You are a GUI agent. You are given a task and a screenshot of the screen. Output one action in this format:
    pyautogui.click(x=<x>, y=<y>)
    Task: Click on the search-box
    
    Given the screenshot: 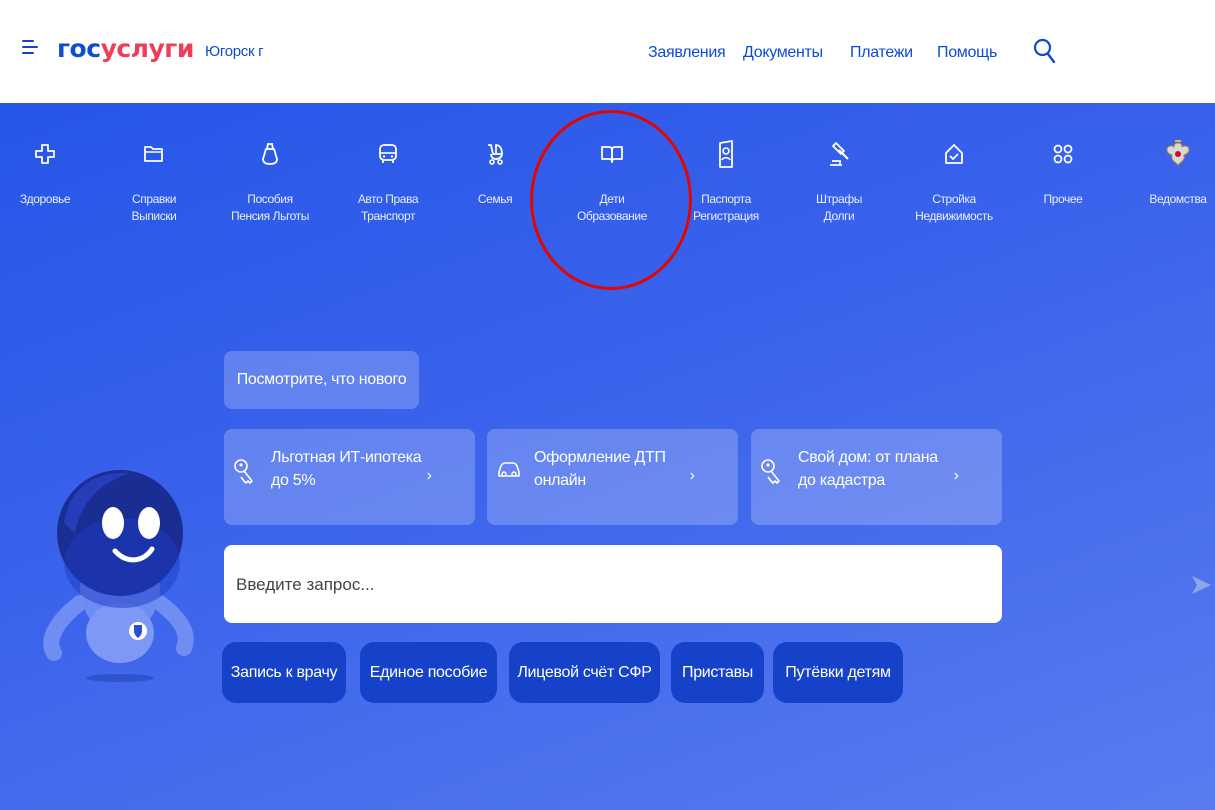 What is the action you would take?
    pyautogui.click(x=717, y=584)
    